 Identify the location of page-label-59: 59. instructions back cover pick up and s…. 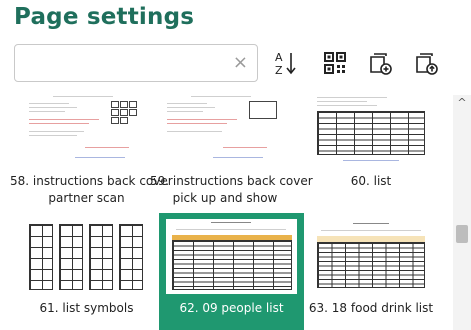
(231, 189).